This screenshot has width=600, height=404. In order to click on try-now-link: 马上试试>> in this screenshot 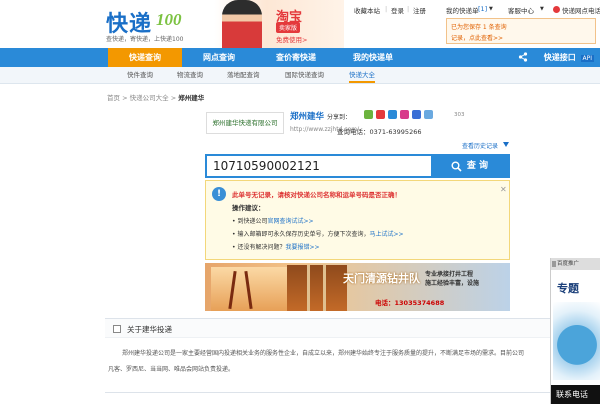, I will do `click(386, 234)`.